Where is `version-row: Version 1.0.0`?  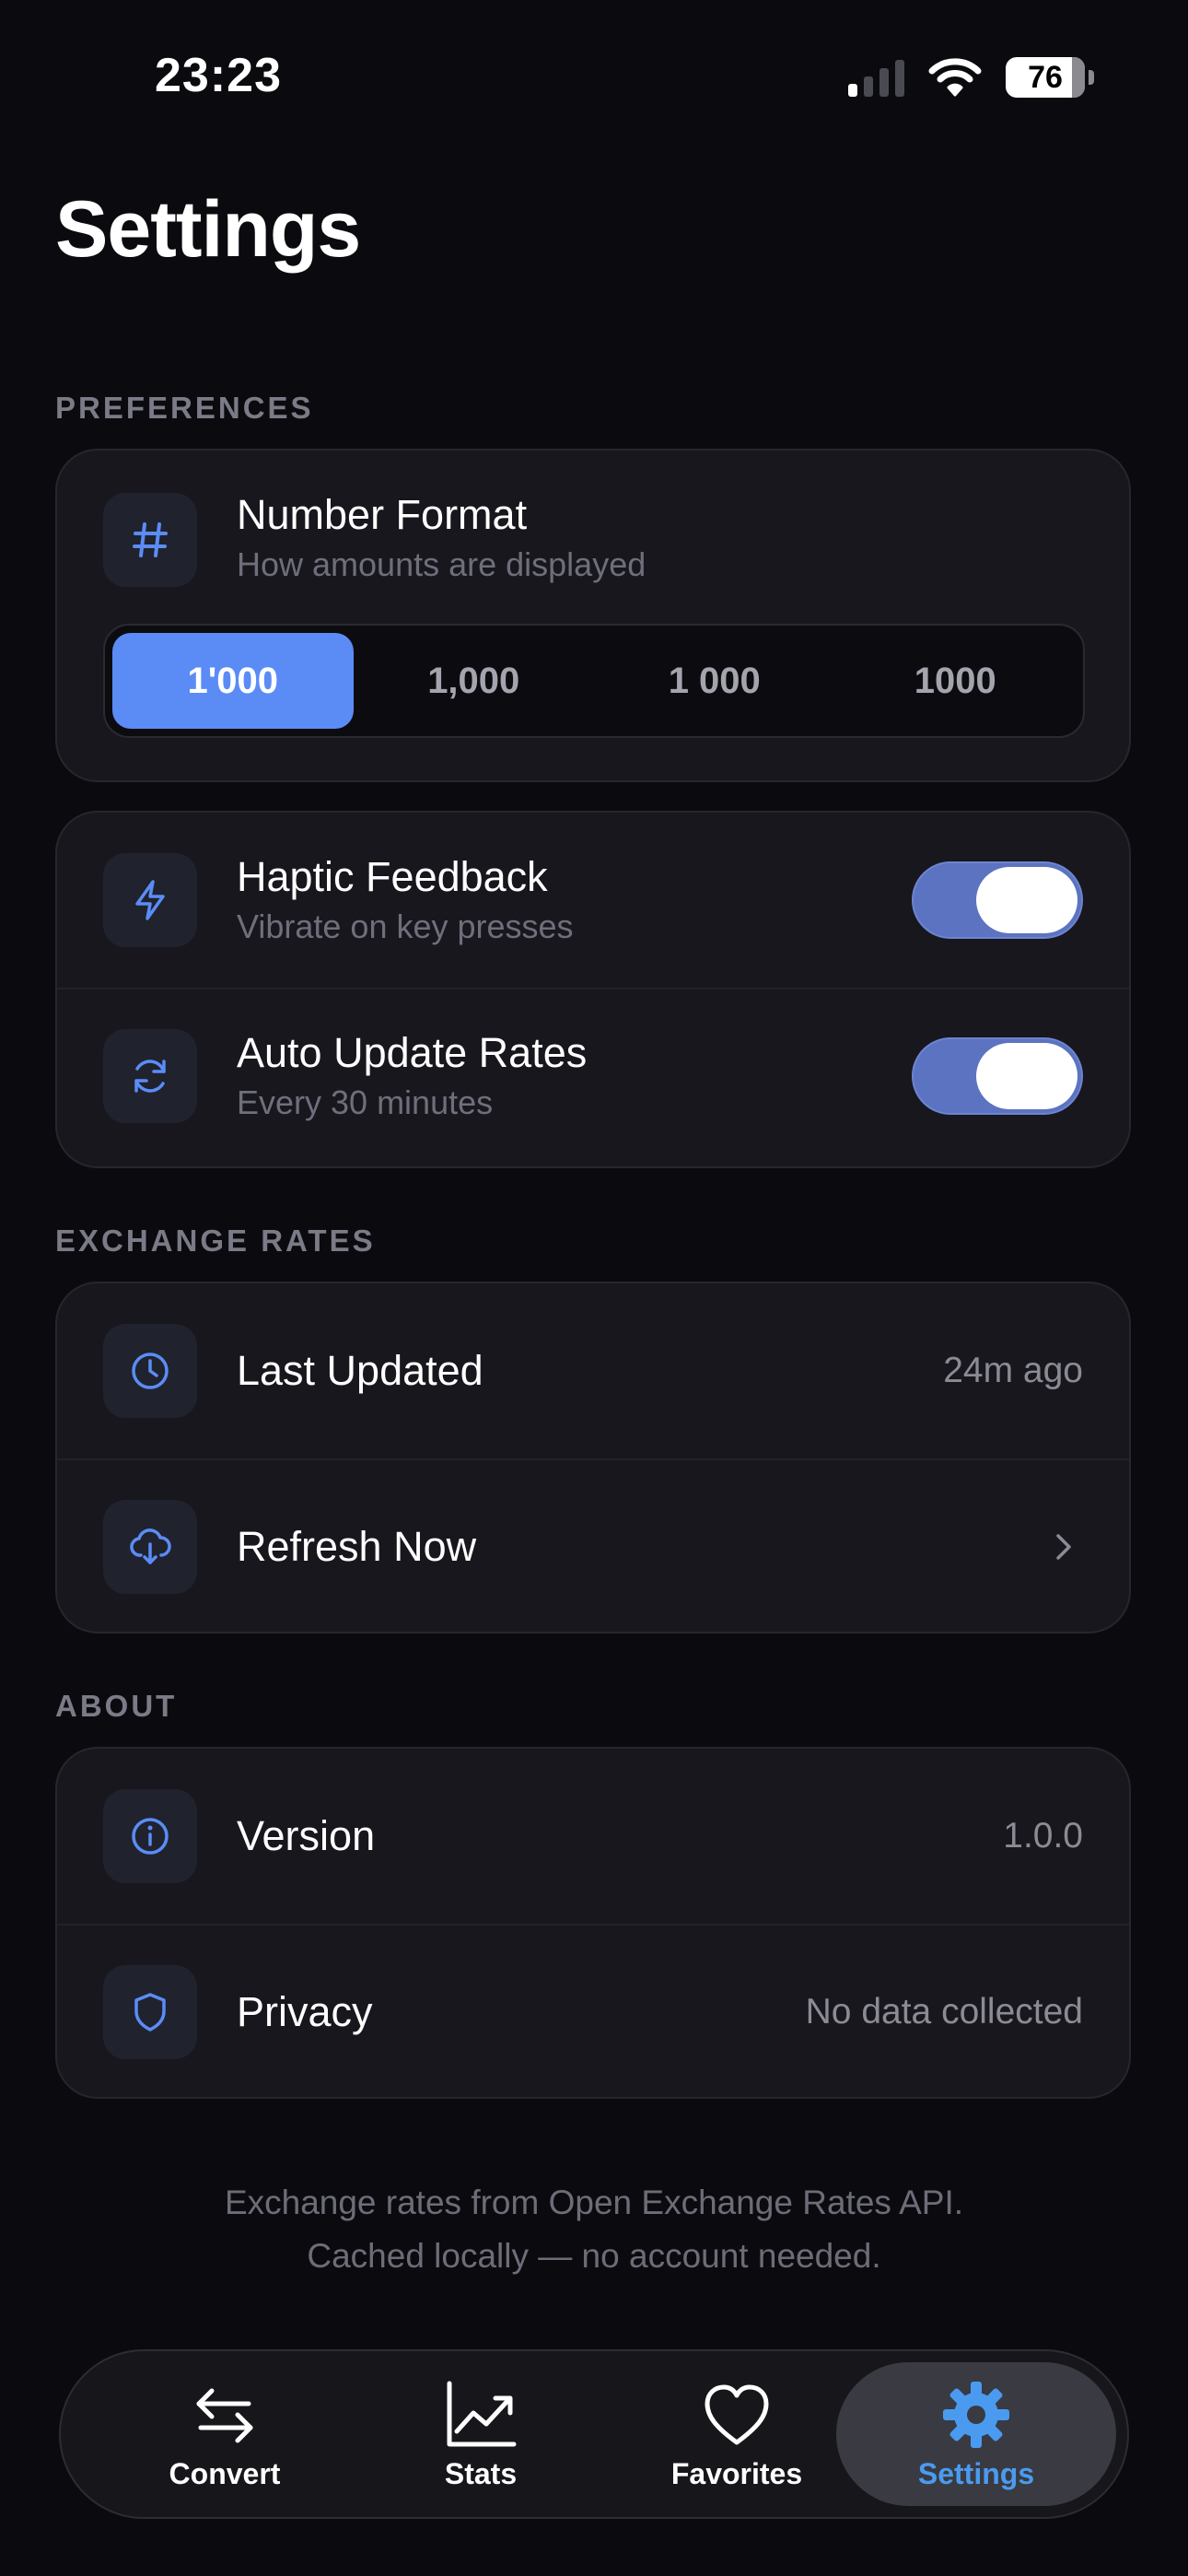
version-row: Version 1.0.0 is located at coordinates (593, 1836).